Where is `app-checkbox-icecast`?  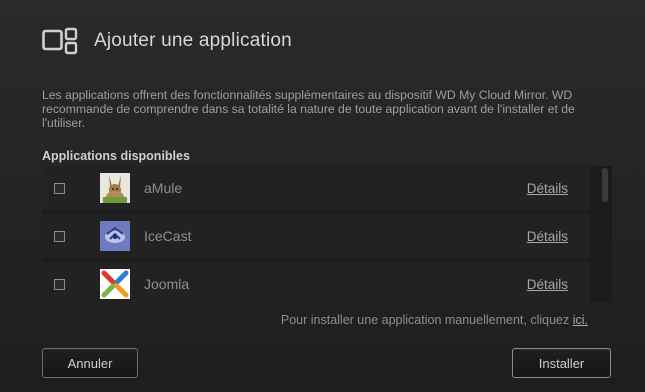 app-checkbox-icecast is located at coordinates (59, 236).